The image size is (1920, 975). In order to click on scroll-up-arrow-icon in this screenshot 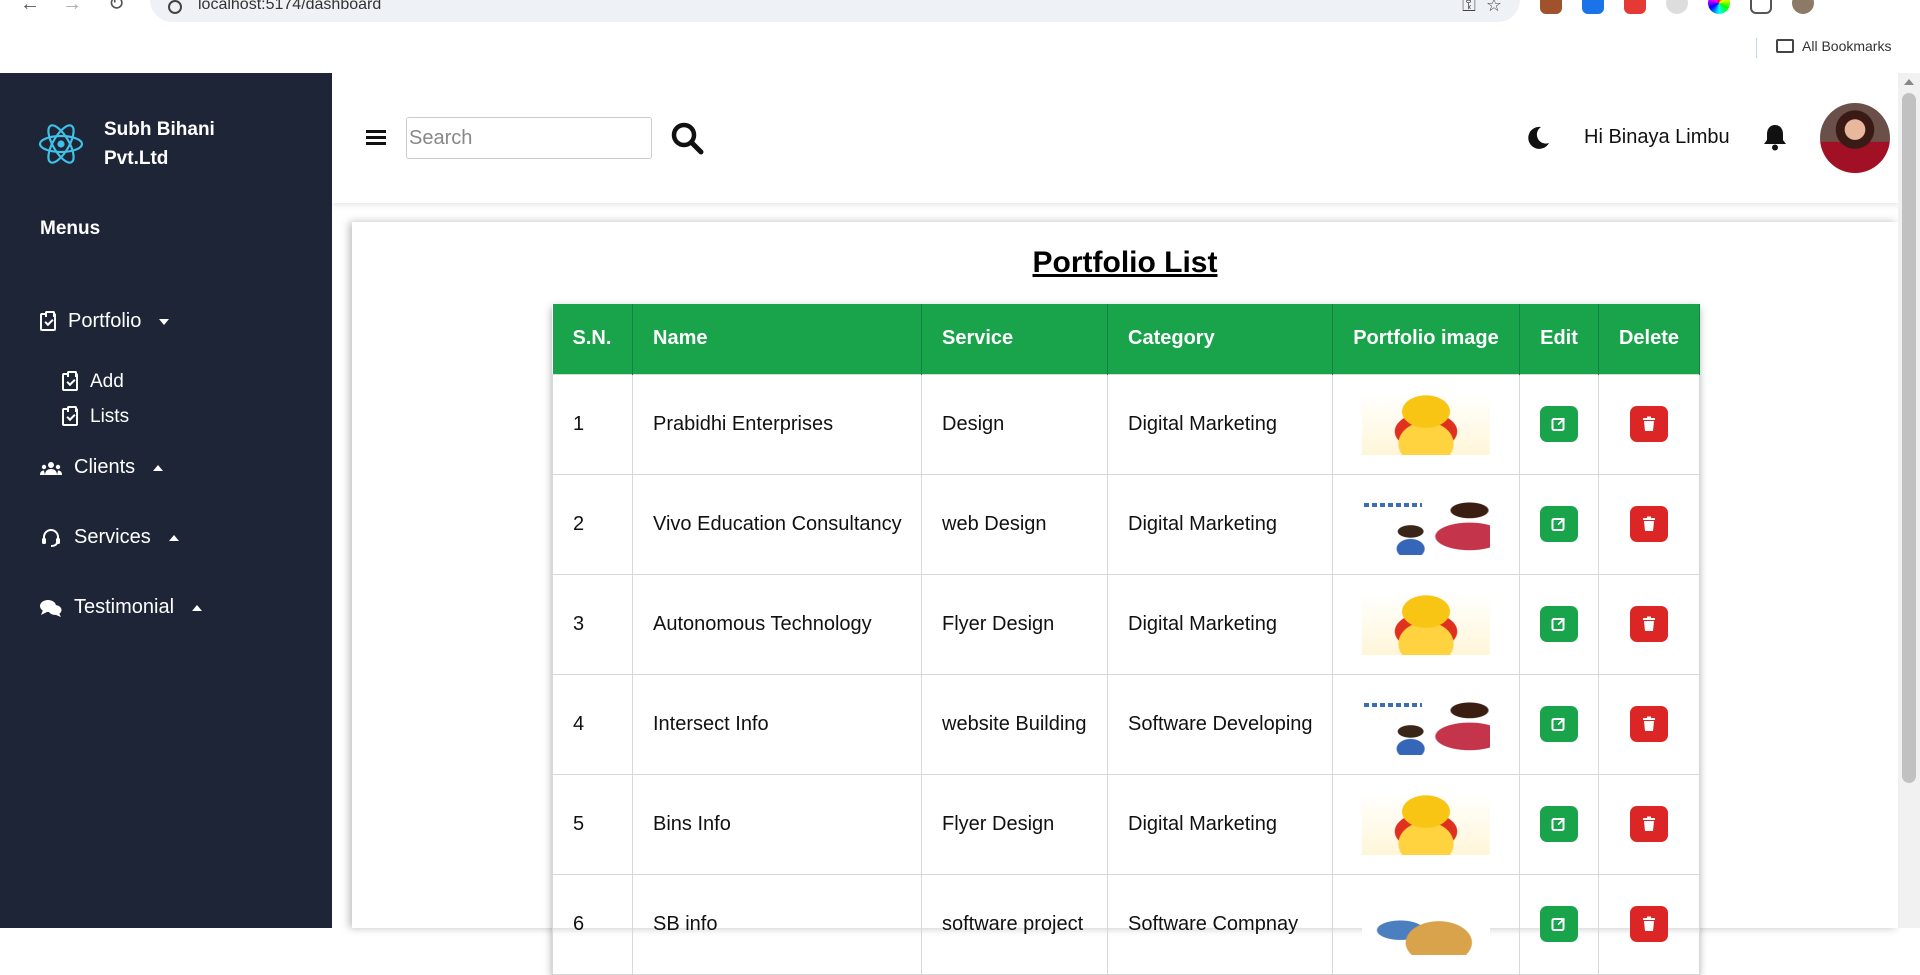, I will do `click(1909, 82)`.